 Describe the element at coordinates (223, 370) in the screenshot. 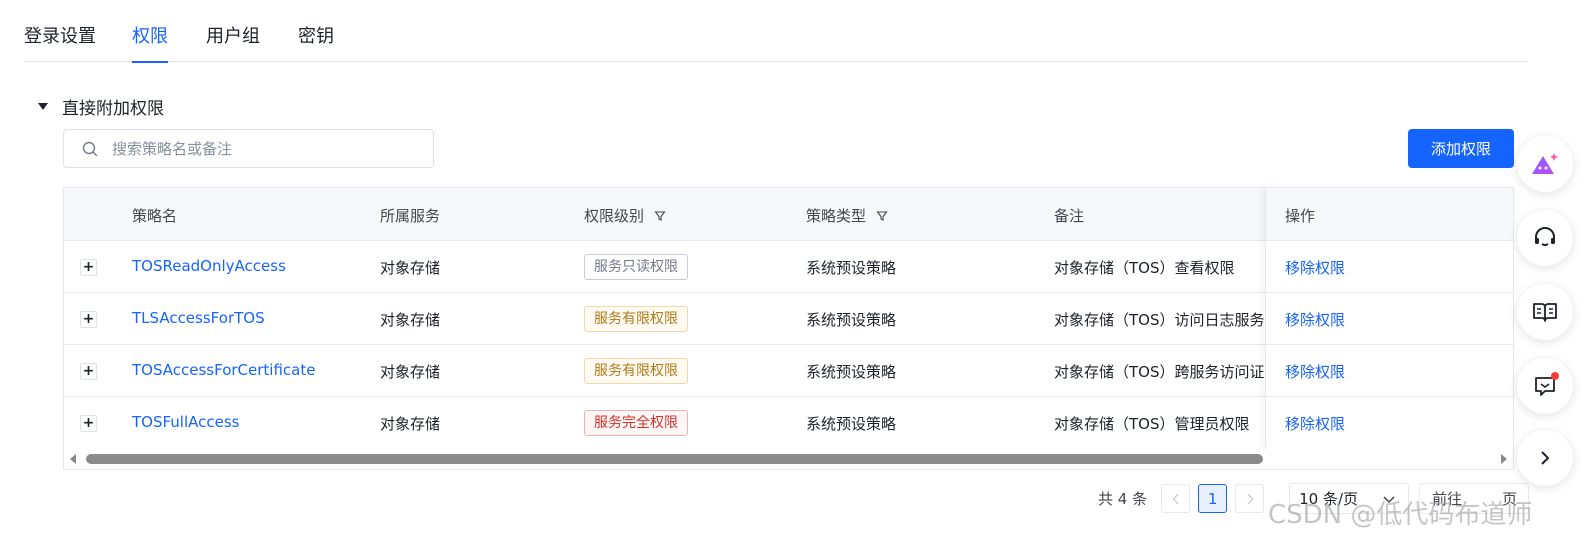

I see `policy-name-link: TOSAccessForCertificate` at that location.